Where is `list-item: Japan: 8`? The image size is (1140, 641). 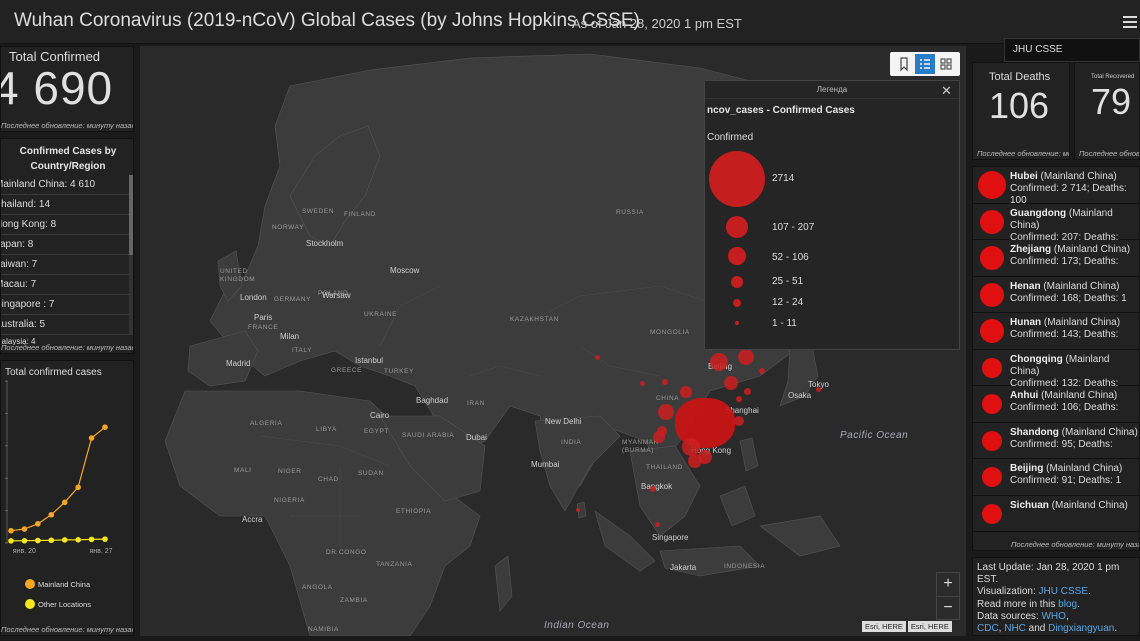 list-item: Japan: 8 is located at coordinates (65, 245).